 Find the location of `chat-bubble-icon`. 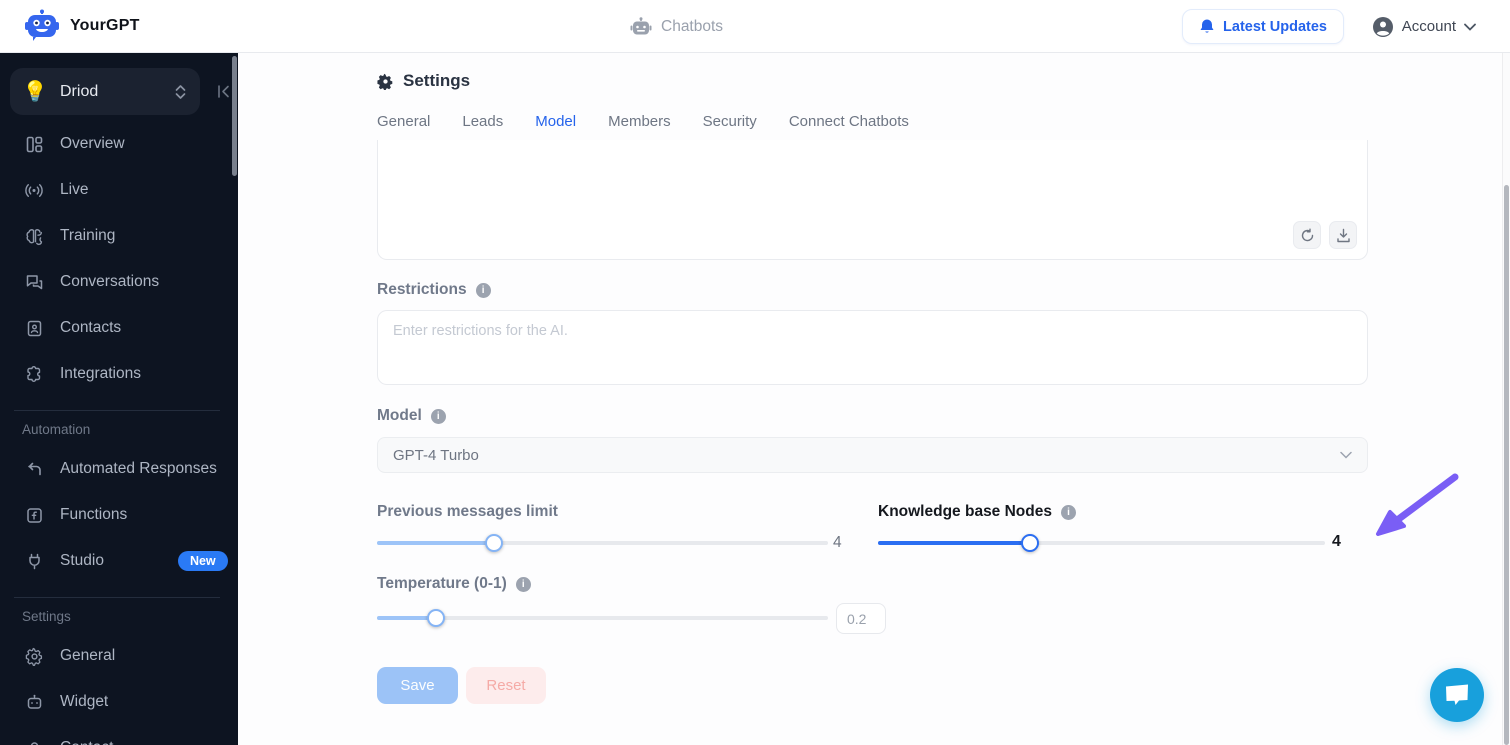

chat-bubble-icon is located at coordinates (1457, 694).